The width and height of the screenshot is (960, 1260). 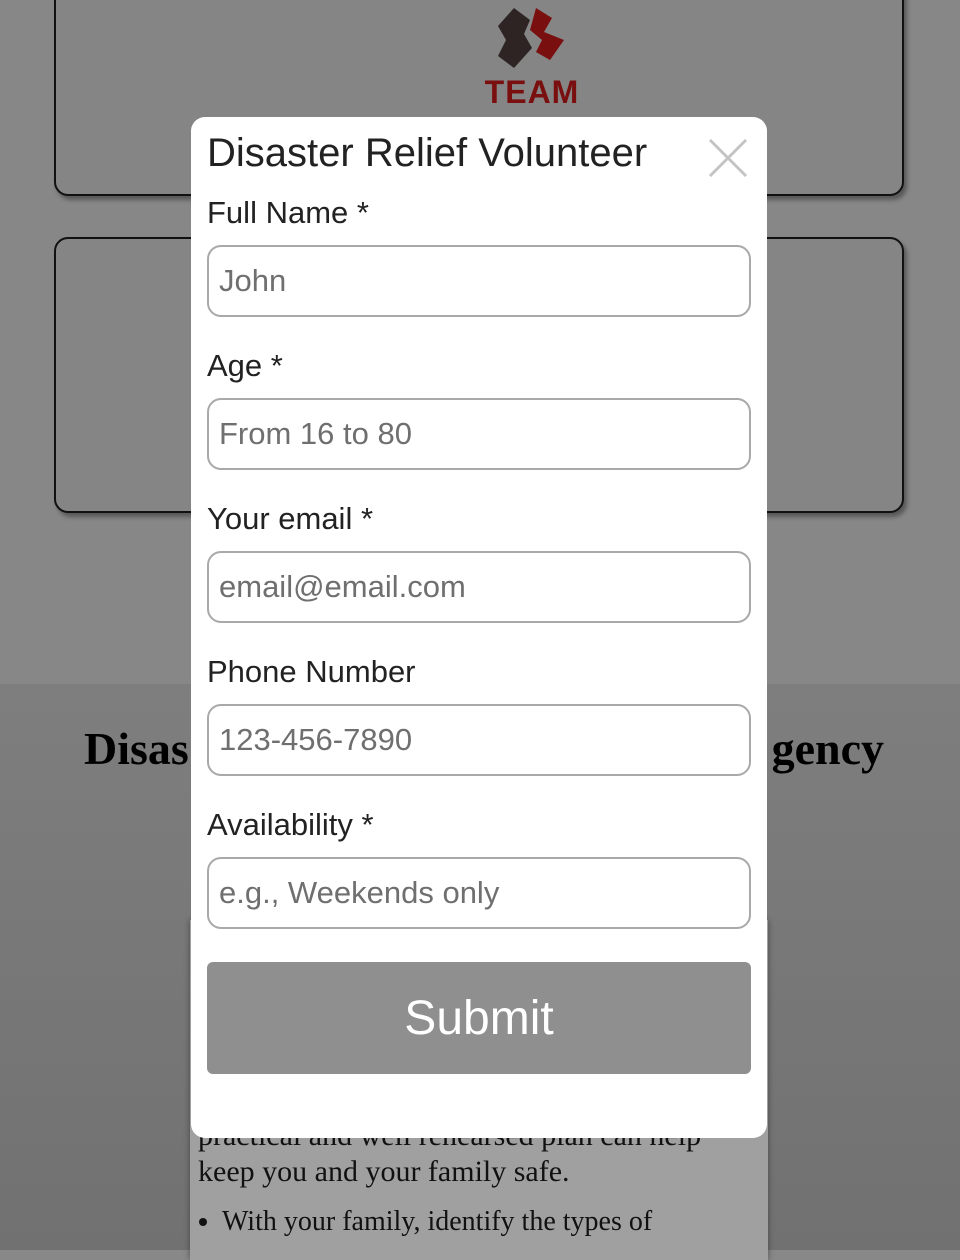 What do you see at coordinates (311, 671) in the screenshot?
I see `phone-label: Phone Number` at bounding box center [311, 671].